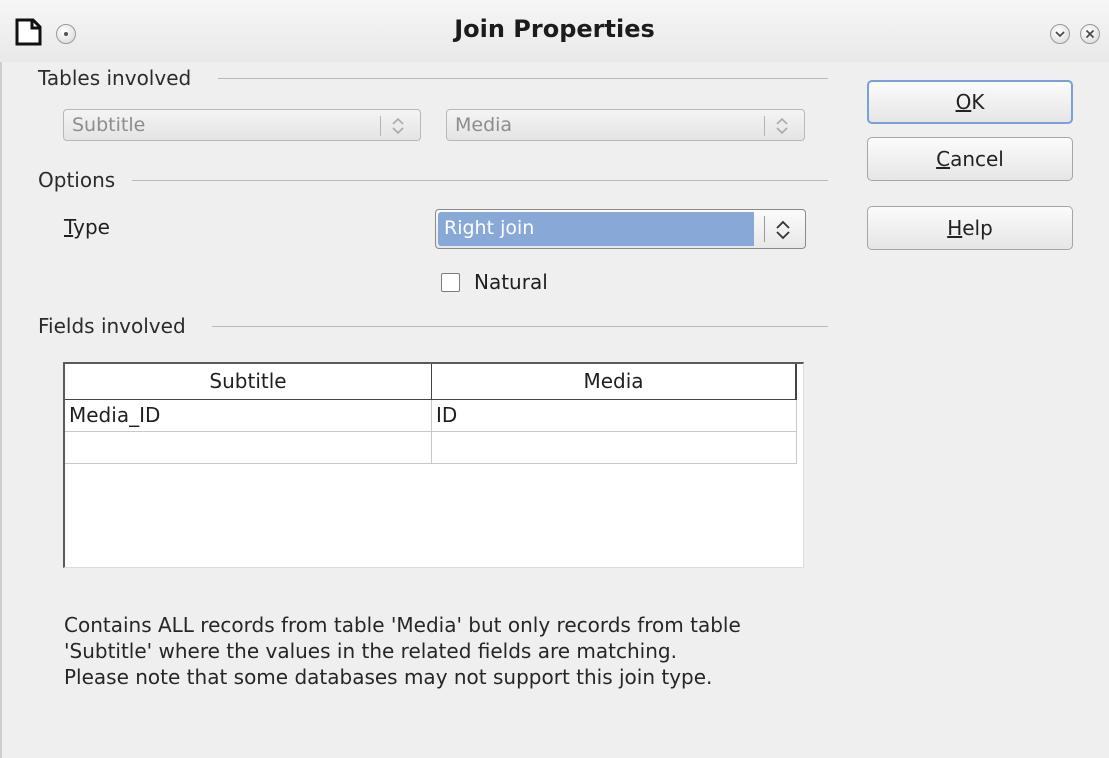 This screenshot has height=758, width=1109. I want to click on right-table-select: Media, so click(625, 125).